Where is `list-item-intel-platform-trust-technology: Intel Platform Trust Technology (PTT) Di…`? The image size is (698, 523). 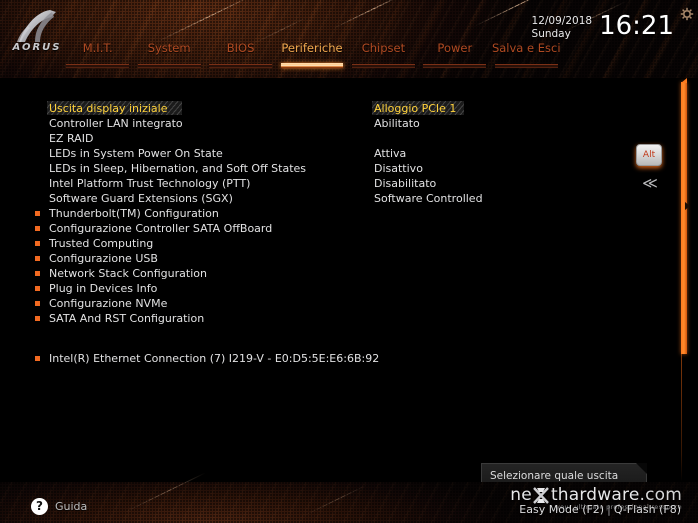
list-item-intel-platform-trust-technology: Intel Platform Trust Technology (PTT) Di… is located at coordinates (320, 183).